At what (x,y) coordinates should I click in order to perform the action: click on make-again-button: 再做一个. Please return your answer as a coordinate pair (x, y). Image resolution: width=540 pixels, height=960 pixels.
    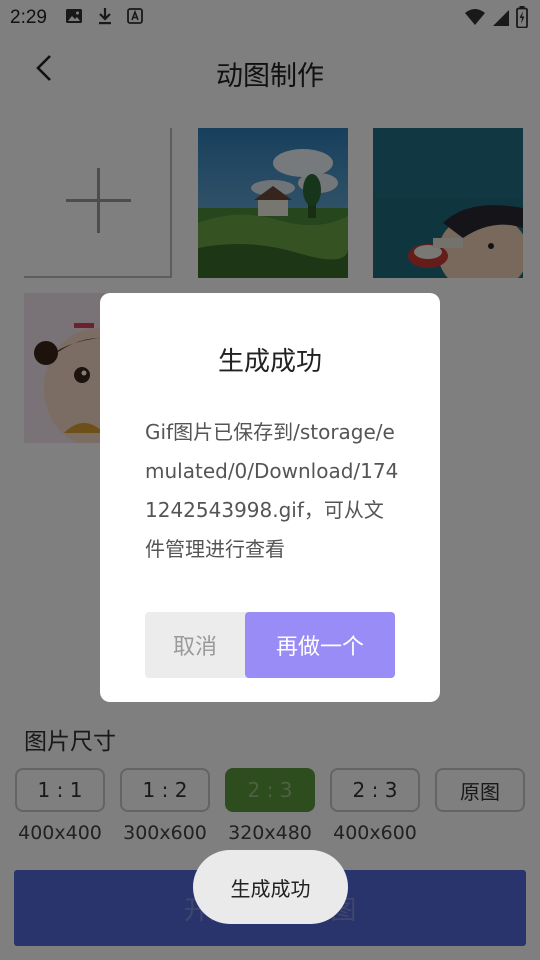
    Looking at the image, I should click on (320, 645).